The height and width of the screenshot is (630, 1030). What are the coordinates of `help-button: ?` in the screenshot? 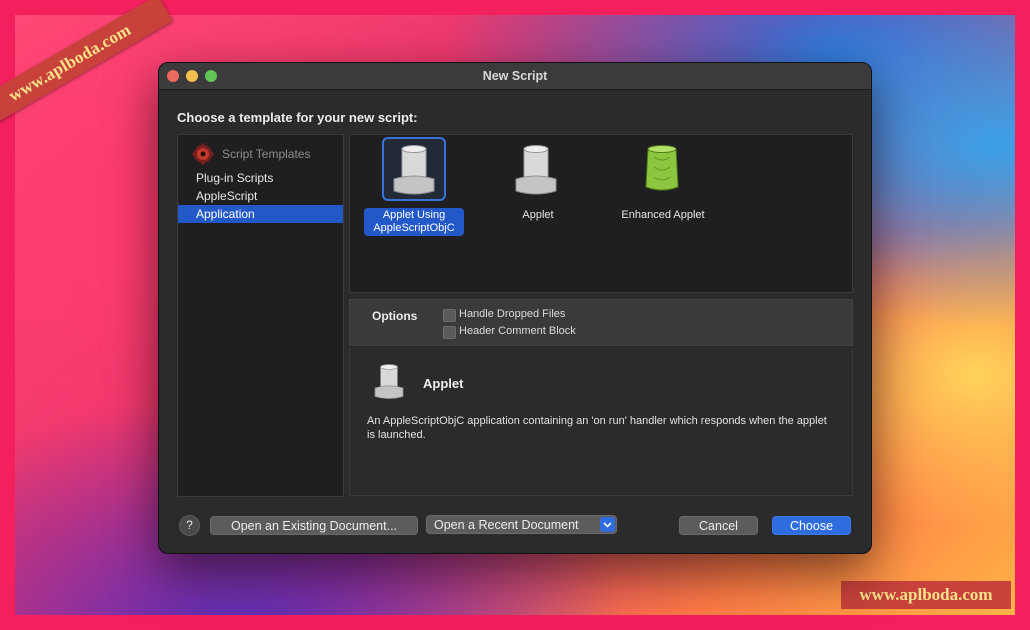 It's located at (189, 525).